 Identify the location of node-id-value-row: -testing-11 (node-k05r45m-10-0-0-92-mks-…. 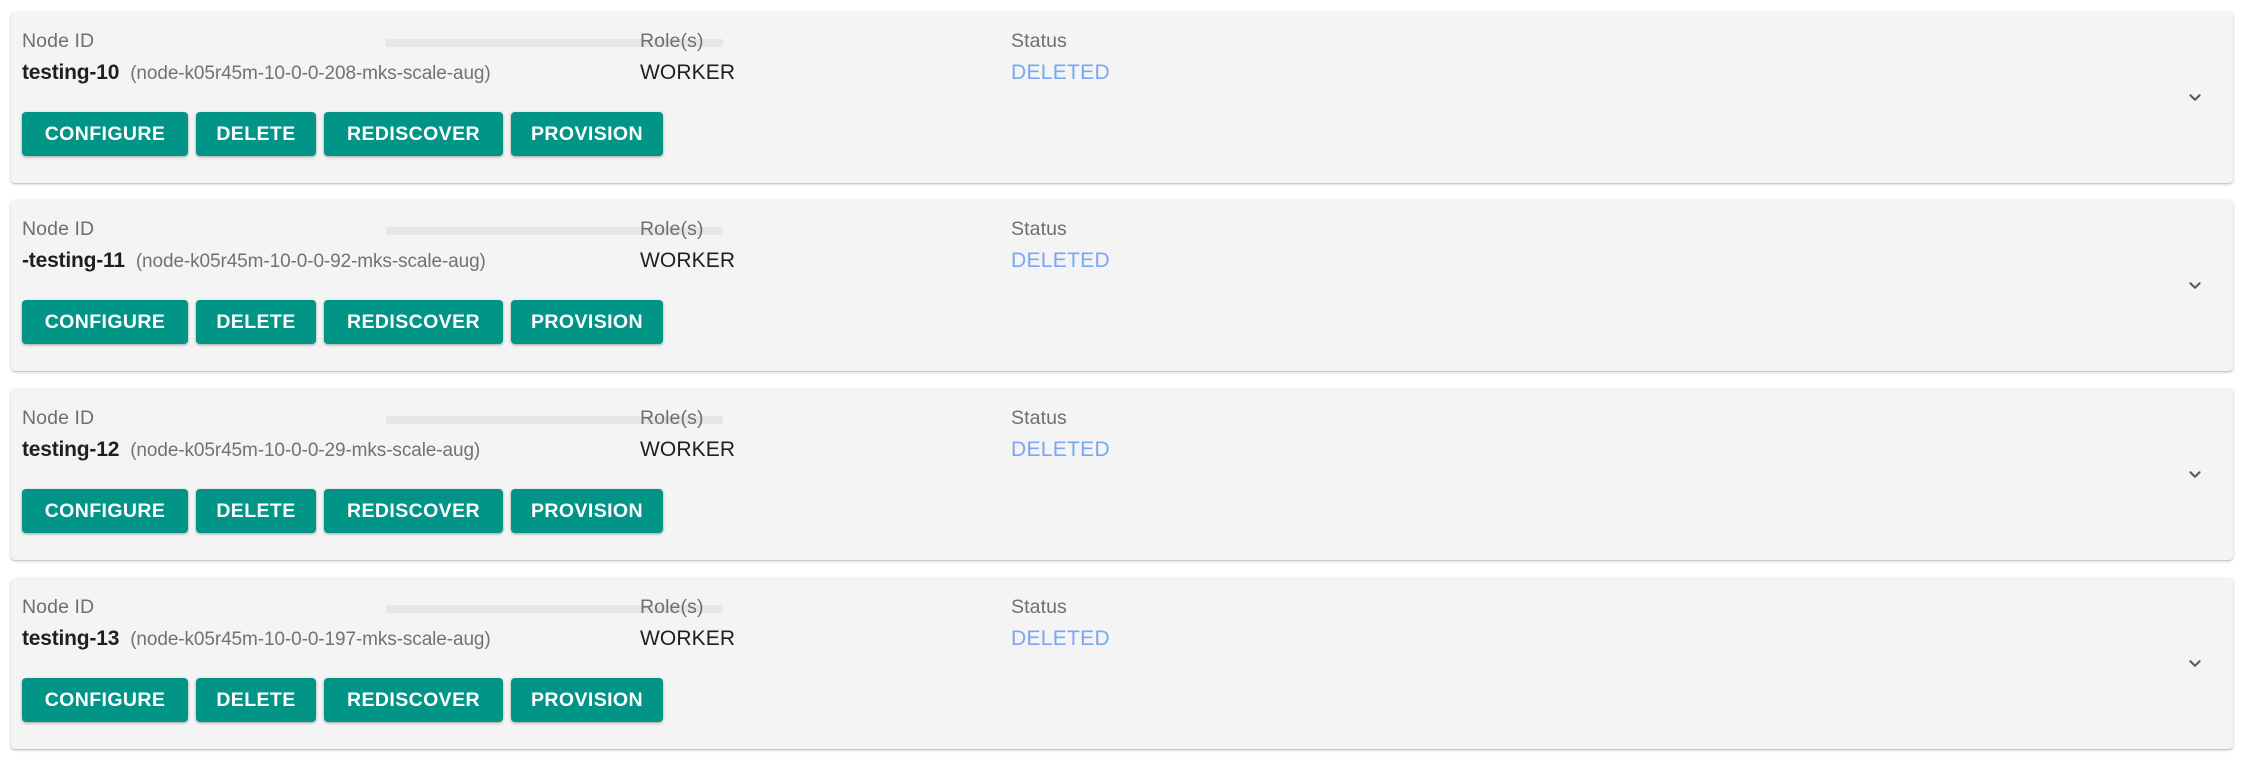
(254, 261).